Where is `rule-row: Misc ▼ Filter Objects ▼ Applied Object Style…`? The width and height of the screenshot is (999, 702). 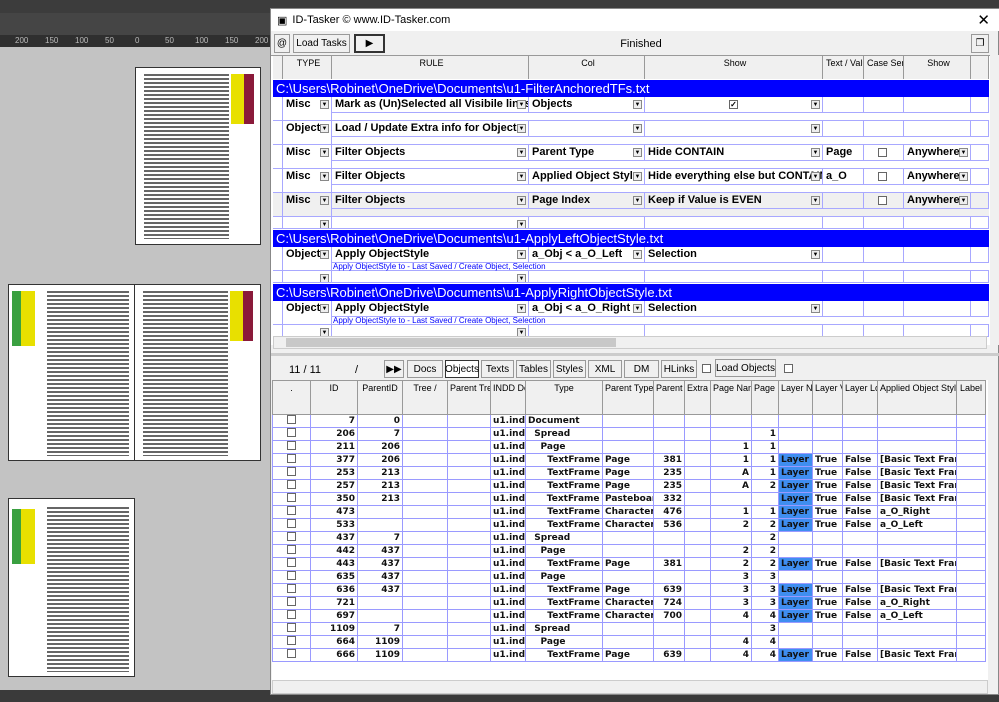 rule-row: Misc ▼ Filter Objects ▼ Applied Object Style… is located at coordinates (631, 181).